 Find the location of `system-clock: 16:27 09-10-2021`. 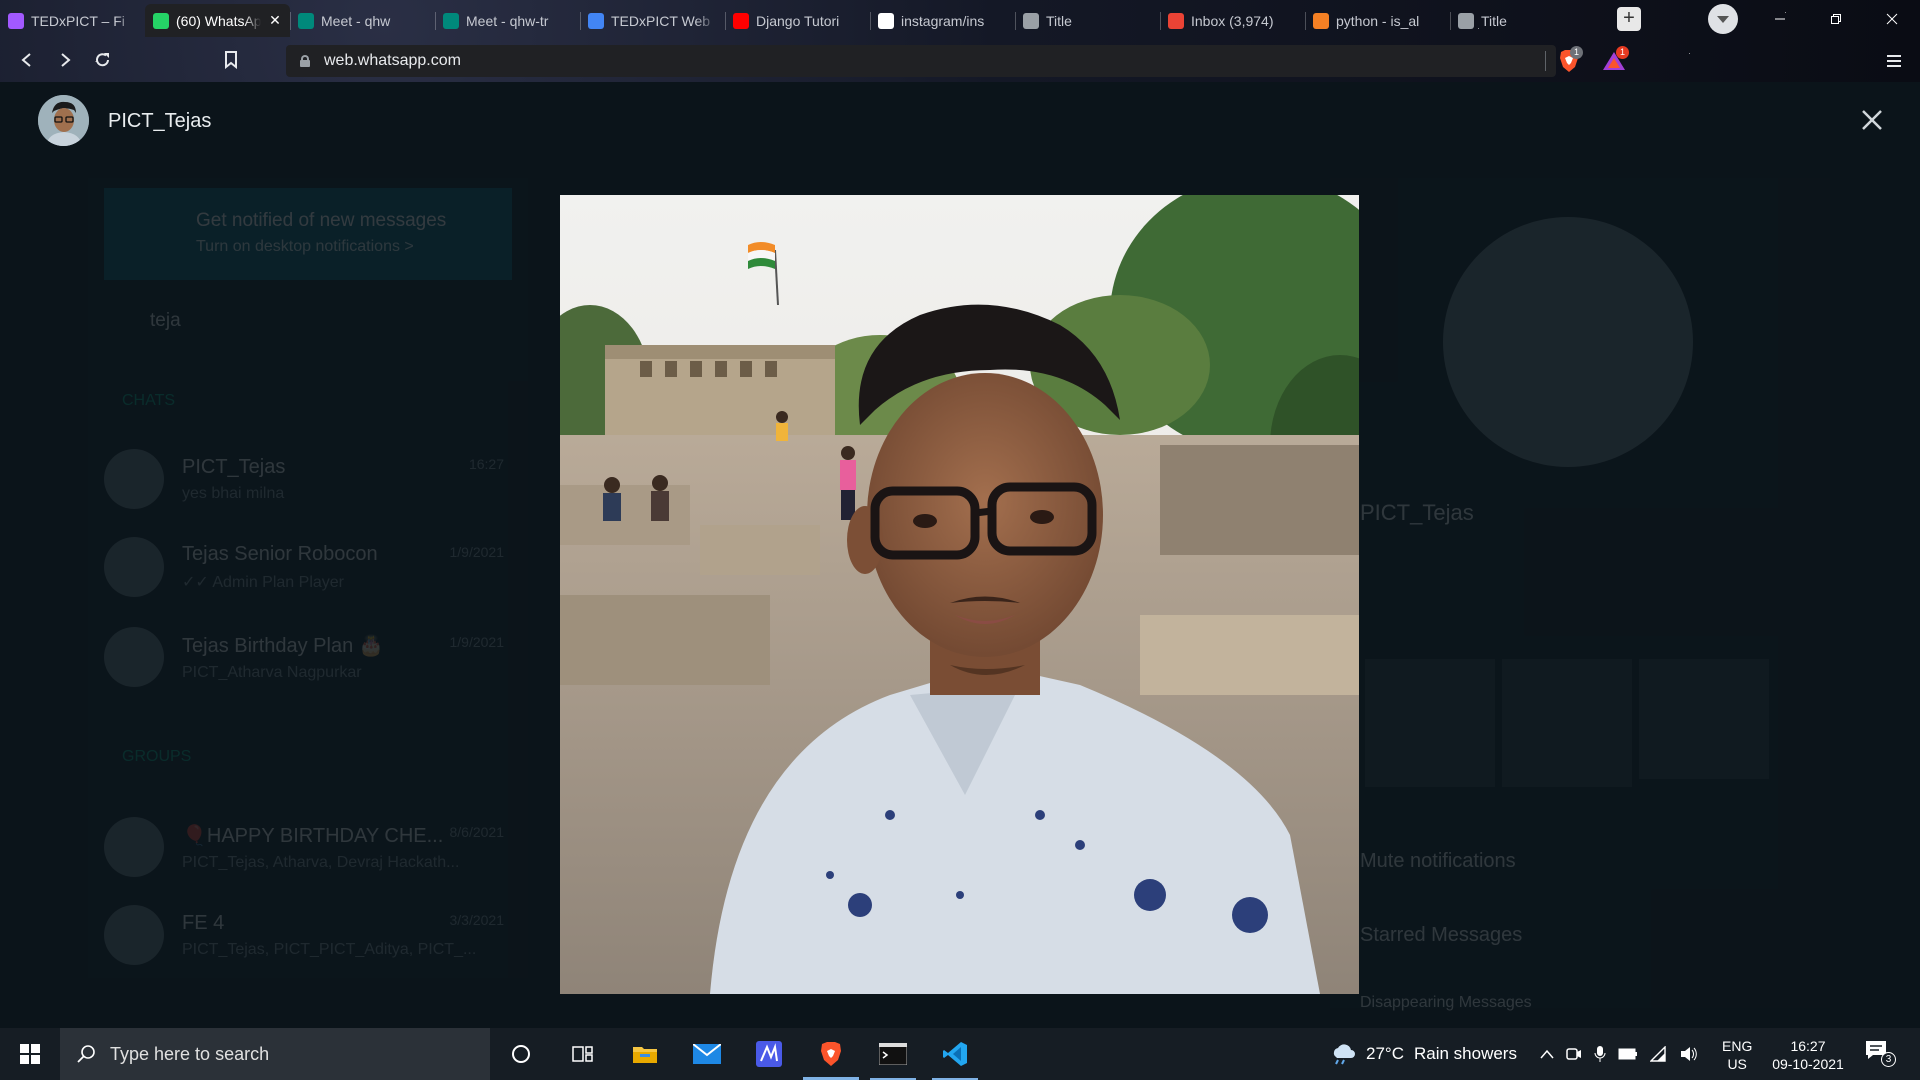

system-clock: 16:27 09-10-2021 is located at coordinates (1808, 1055).